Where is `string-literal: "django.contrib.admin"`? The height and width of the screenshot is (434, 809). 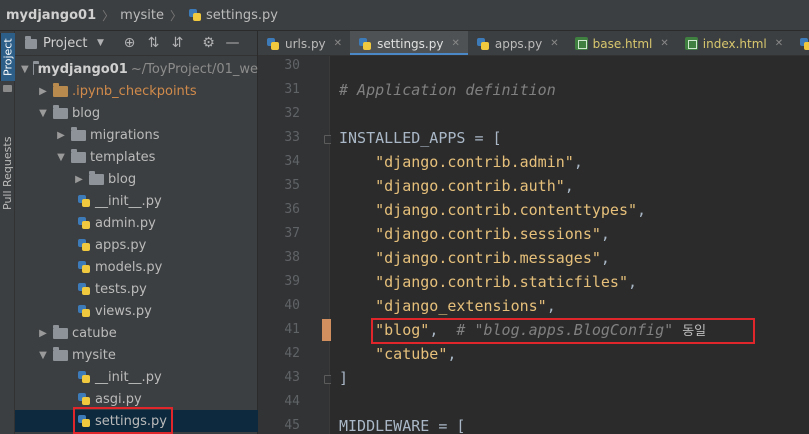 string-literal: "django.contrib.admin" is located at coordinates (474, 162).